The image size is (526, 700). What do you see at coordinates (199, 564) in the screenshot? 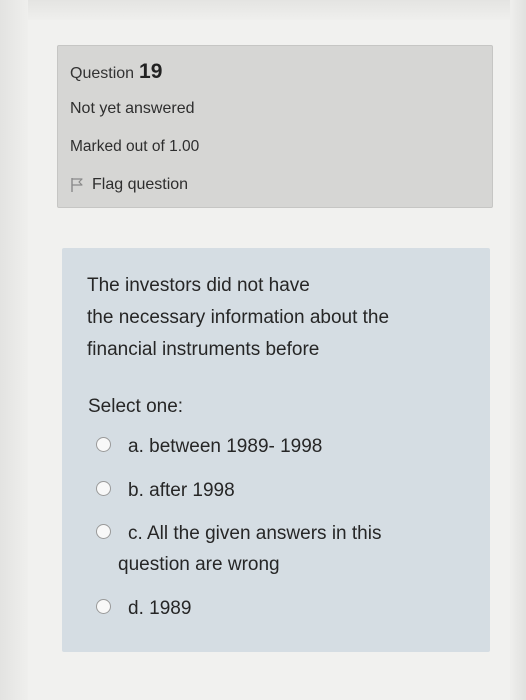
I see `answer-option-line: question are wrong` at bounding box center [199, 564].